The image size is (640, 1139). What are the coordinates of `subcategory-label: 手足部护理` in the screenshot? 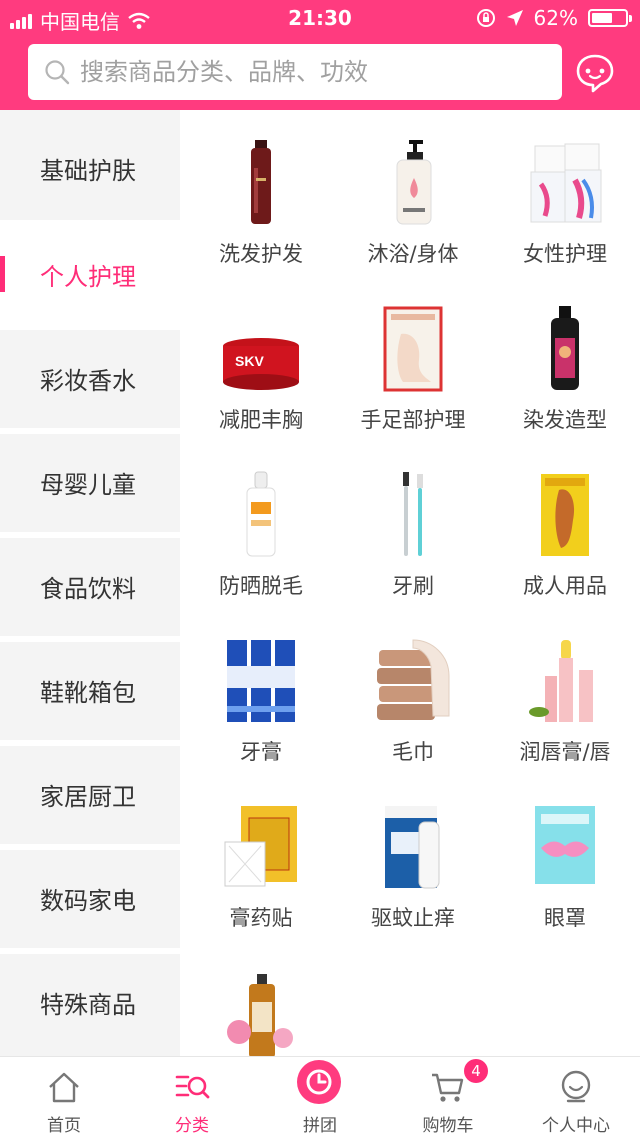 It's located at (413, 420).